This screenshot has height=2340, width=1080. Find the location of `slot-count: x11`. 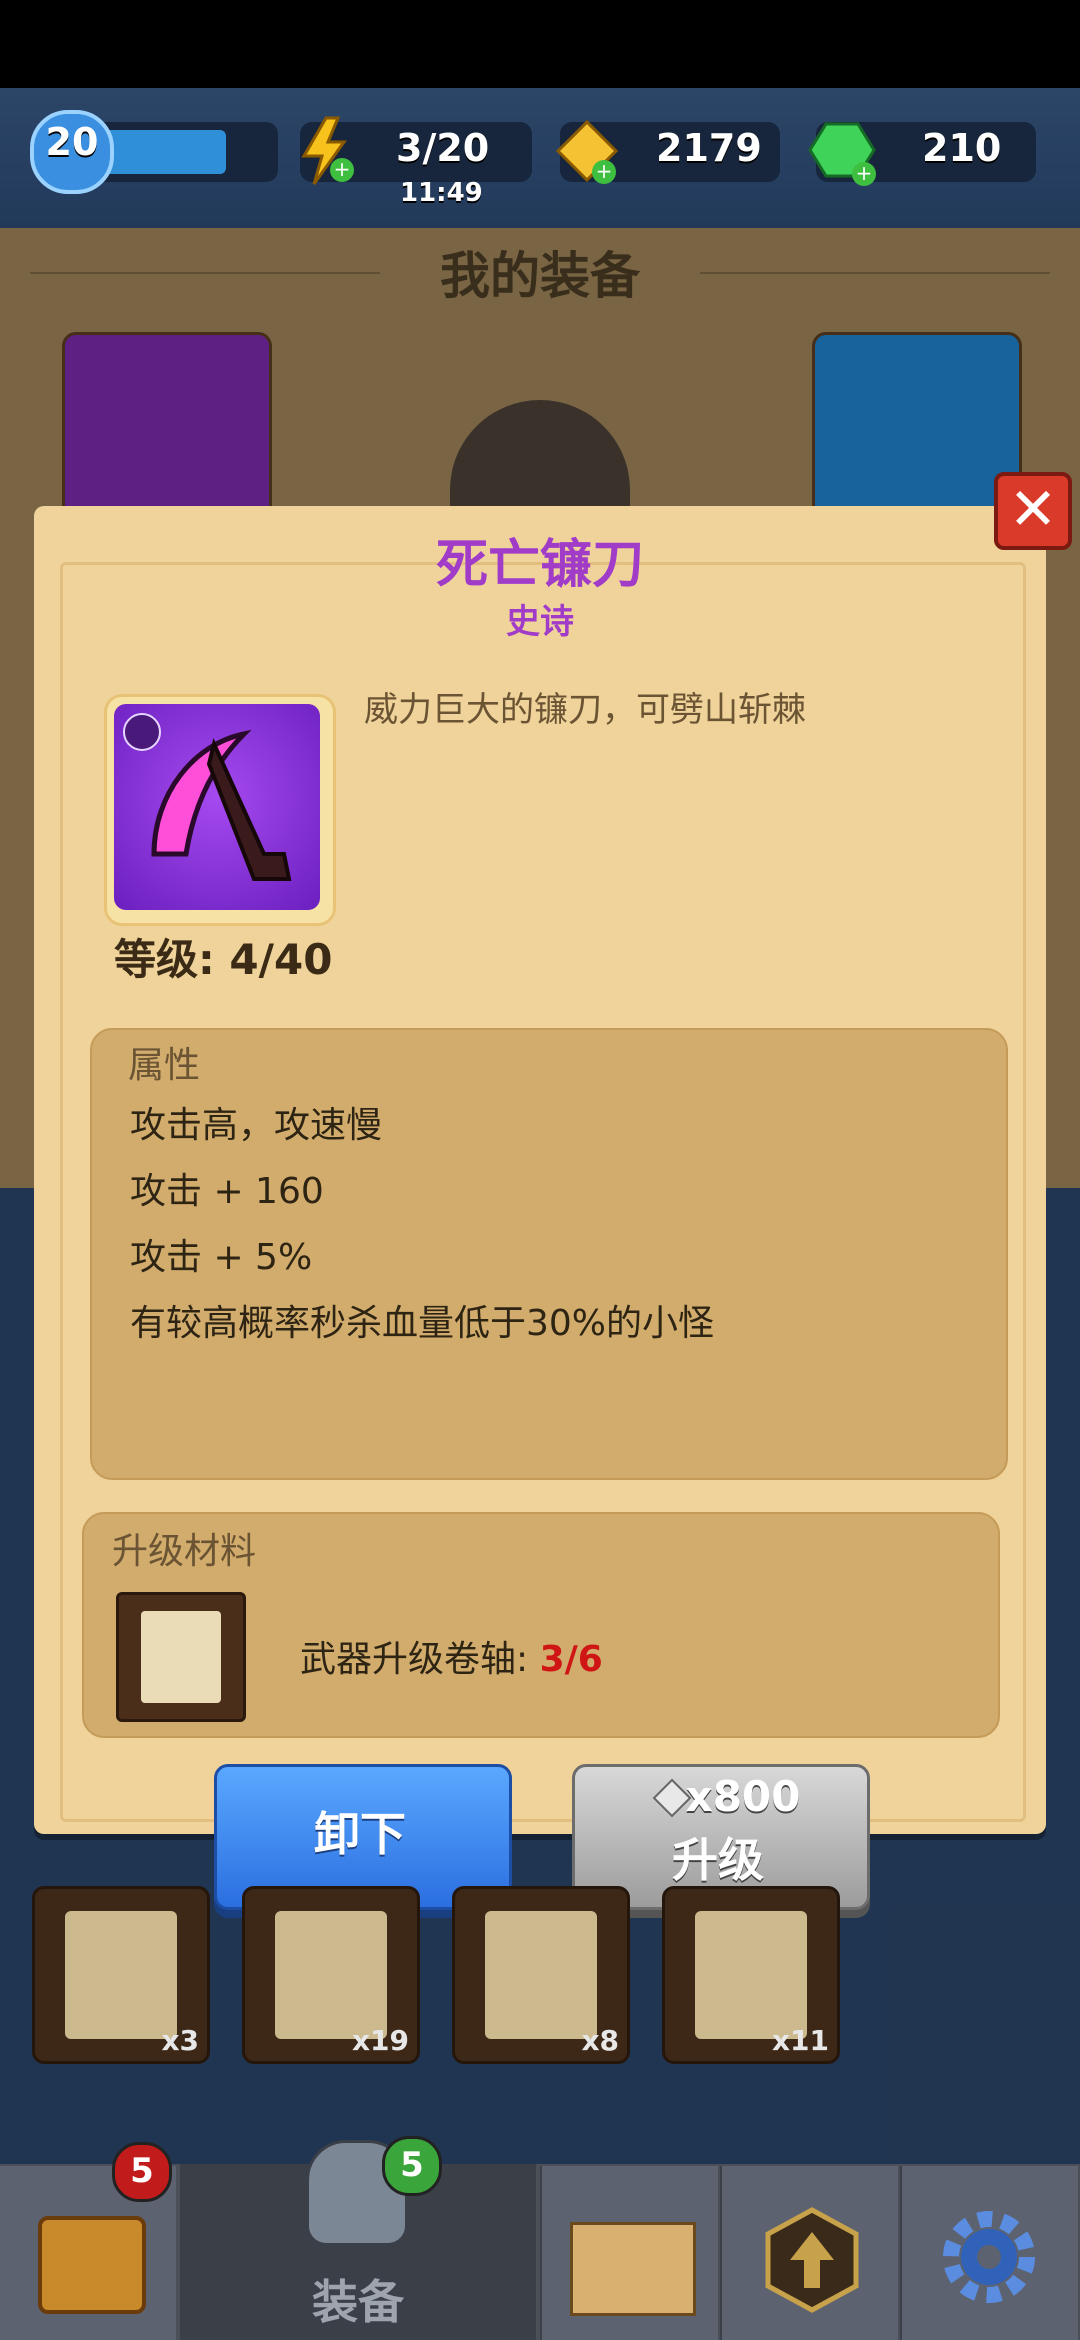

slot-count: x11 is located at coordinates (800, 2040).